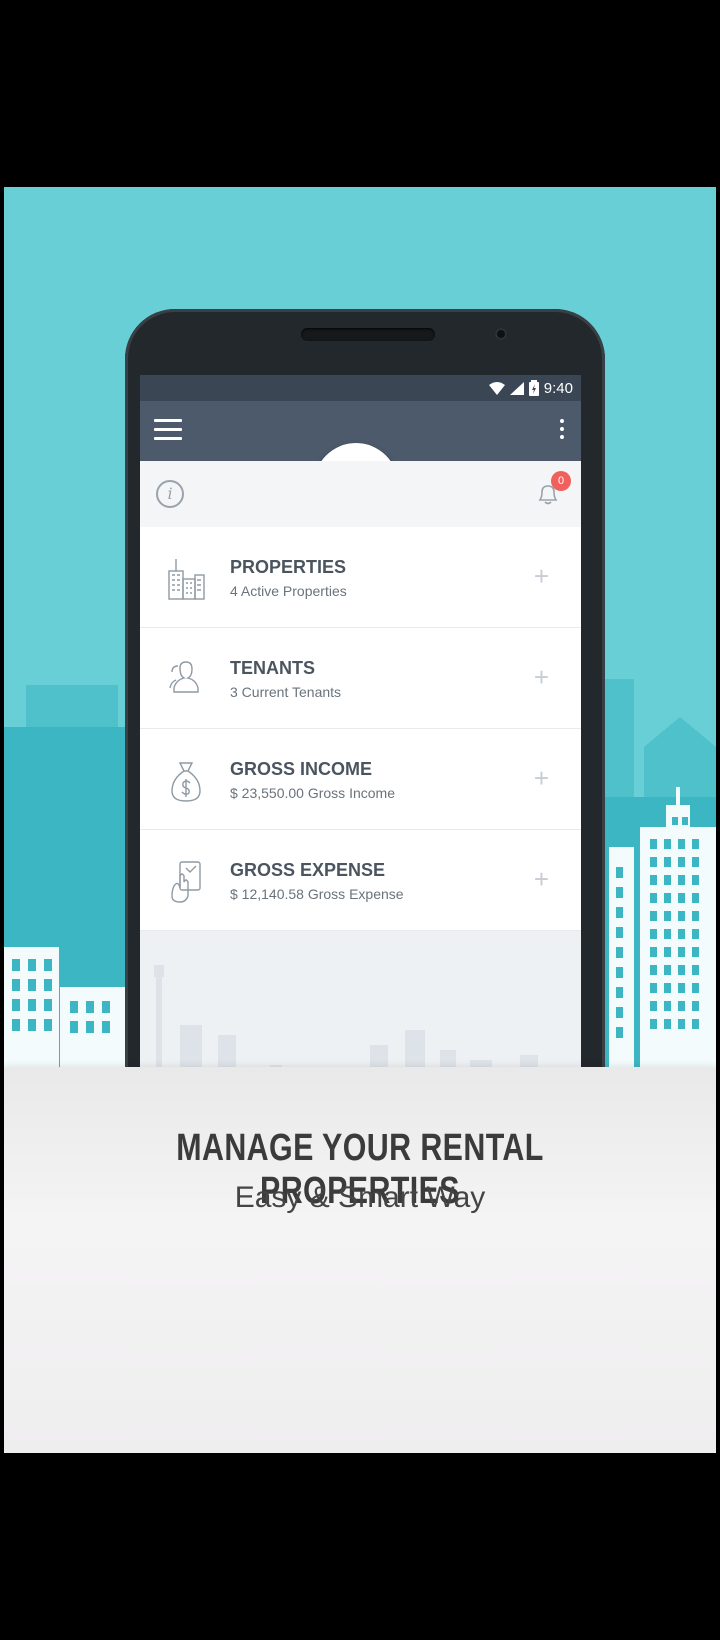 Image resolution: width=720 pixels, height=1640 pixels. I want to click on expense-hand-icon, so click(186, 882).